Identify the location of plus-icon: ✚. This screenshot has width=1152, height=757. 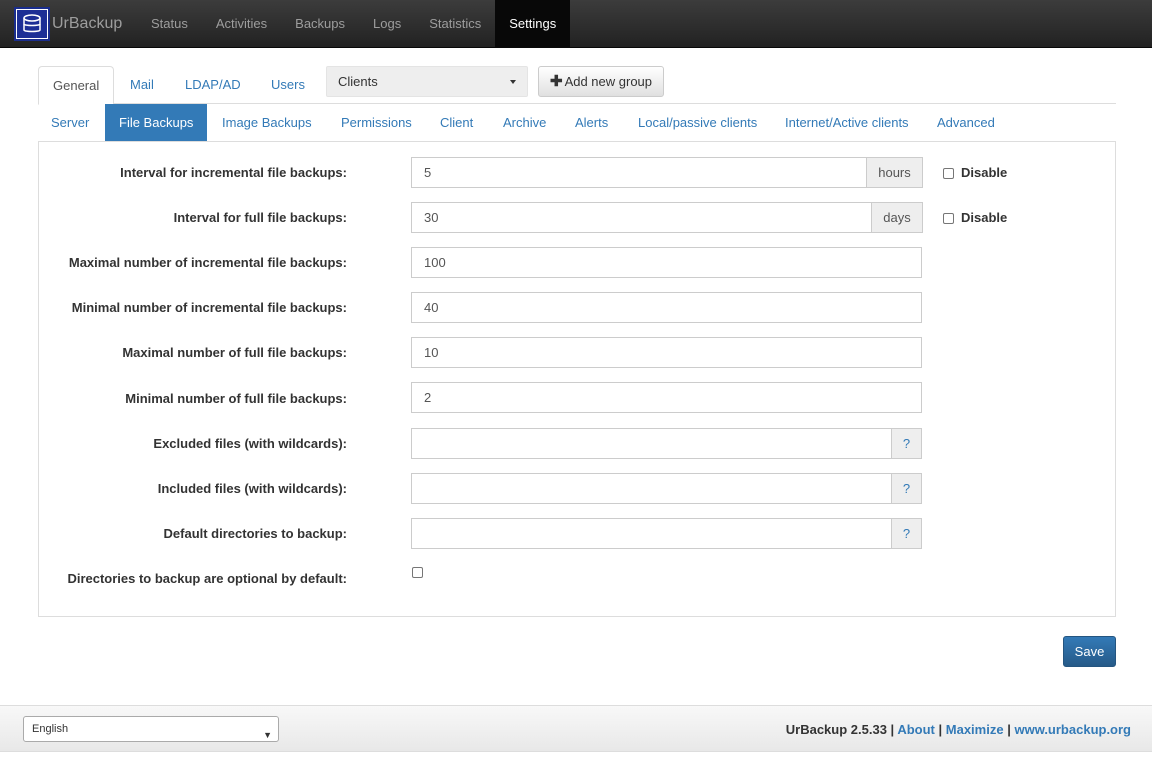
(556, 81).